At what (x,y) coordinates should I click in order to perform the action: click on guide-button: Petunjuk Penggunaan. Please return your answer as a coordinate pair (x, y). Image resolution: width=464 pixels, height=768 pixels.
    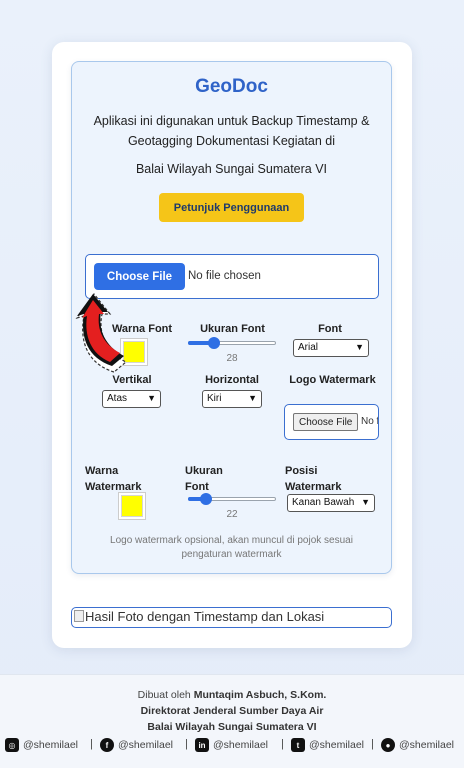
    Looking at the image, I should click on (231, 207).